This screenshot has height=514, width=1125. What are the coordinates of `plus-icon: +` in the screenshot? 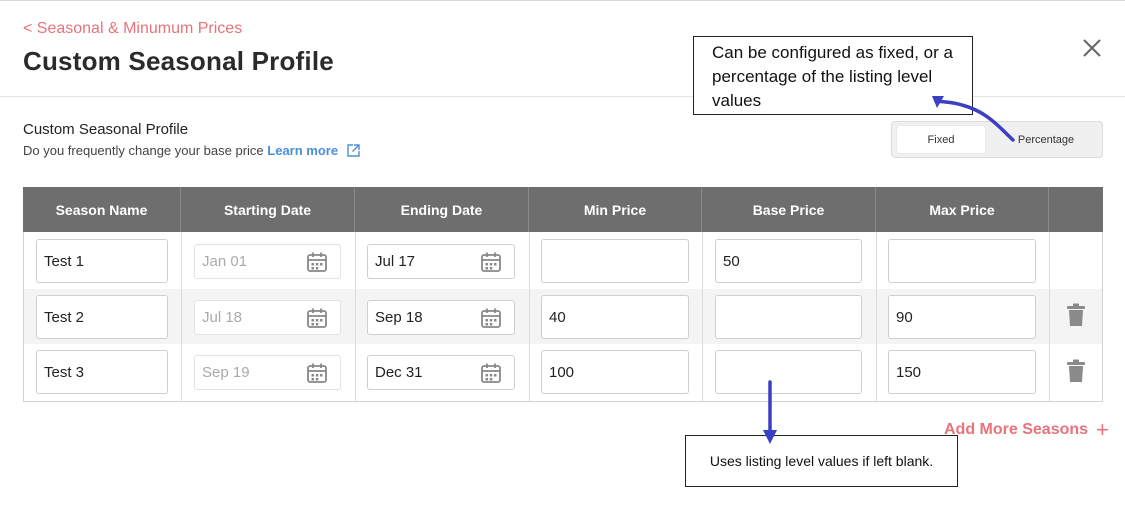 It's located at (1102, 429).